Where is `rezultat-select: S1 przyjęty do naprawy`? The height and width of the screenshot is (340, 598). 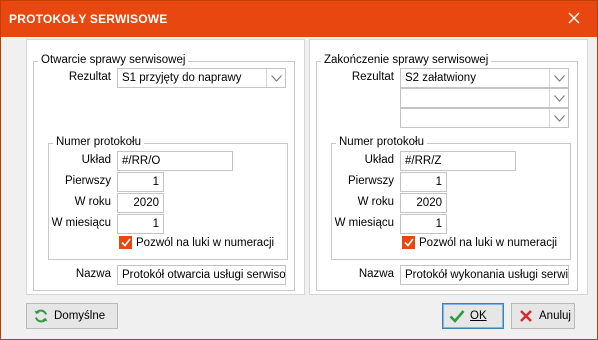 rezultat-select: S1 przyjęty do naprawy is located at coordinates (201, 78).